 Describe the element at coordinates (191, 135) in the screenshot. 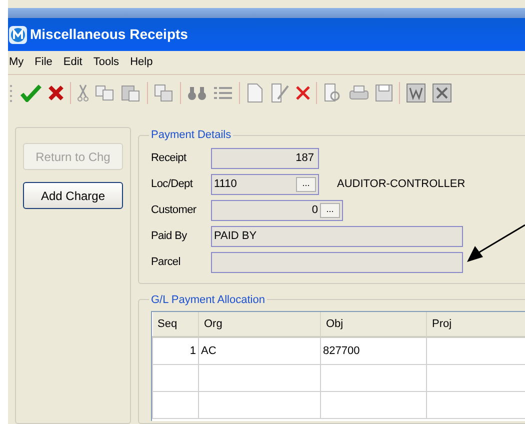

I see `group-title: Payment Details` at that location.